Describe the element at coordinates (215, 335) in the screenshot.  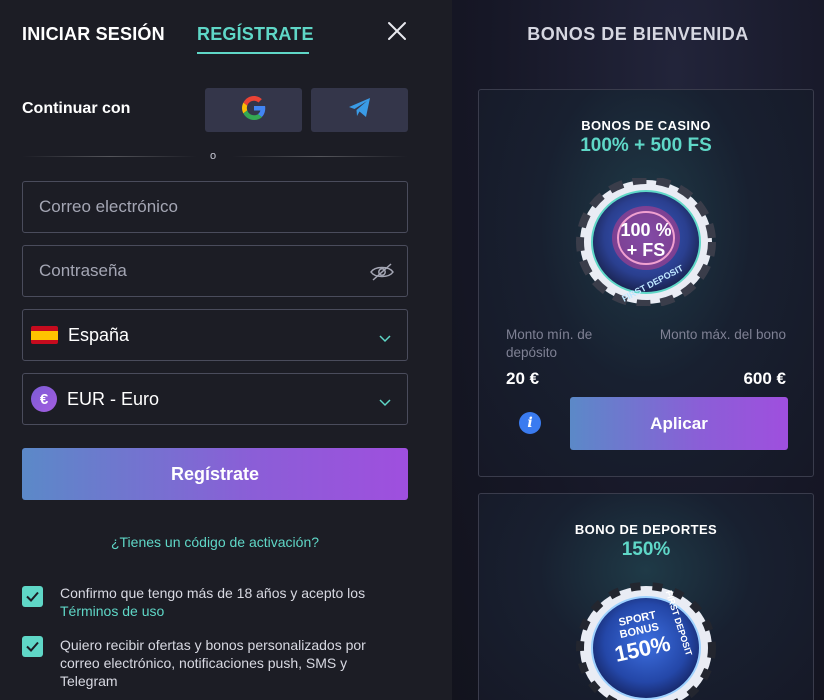
I see `country-select: España` at that location.